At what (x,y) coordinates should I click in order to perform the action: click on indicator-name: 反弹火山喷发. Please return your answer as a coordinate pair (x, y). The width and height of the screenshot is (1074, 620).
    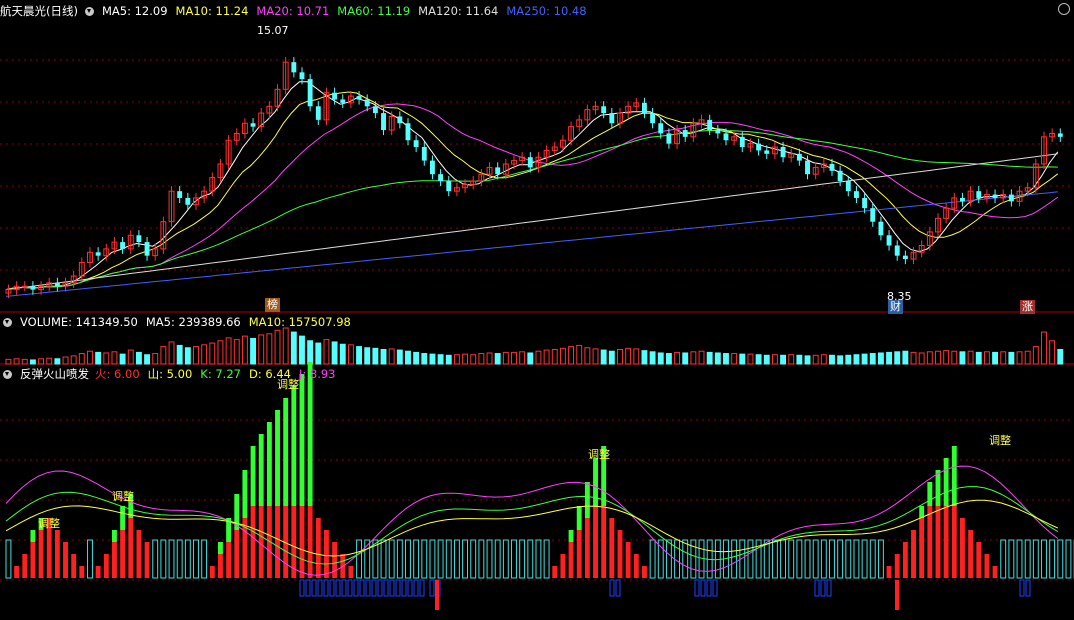
    Looking at the image, I should click on (54, 374).